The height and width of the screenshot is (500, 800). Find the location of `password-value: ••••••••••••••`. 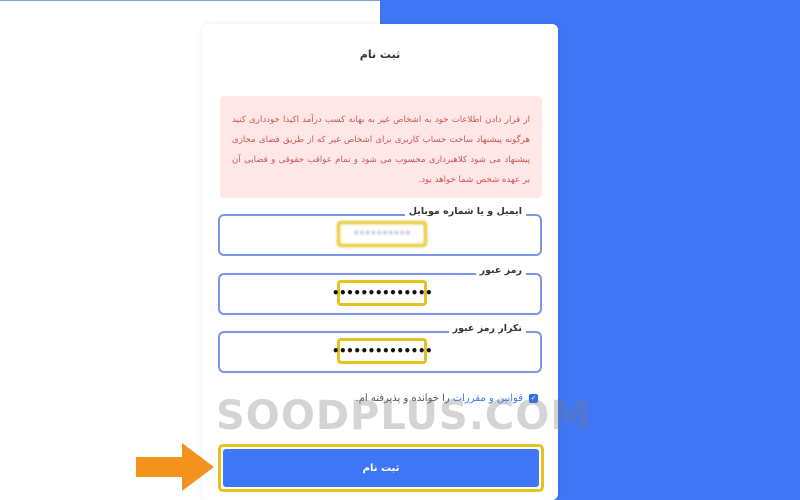

password-value: •••••••••••••• is located at coordinates (382, 293).